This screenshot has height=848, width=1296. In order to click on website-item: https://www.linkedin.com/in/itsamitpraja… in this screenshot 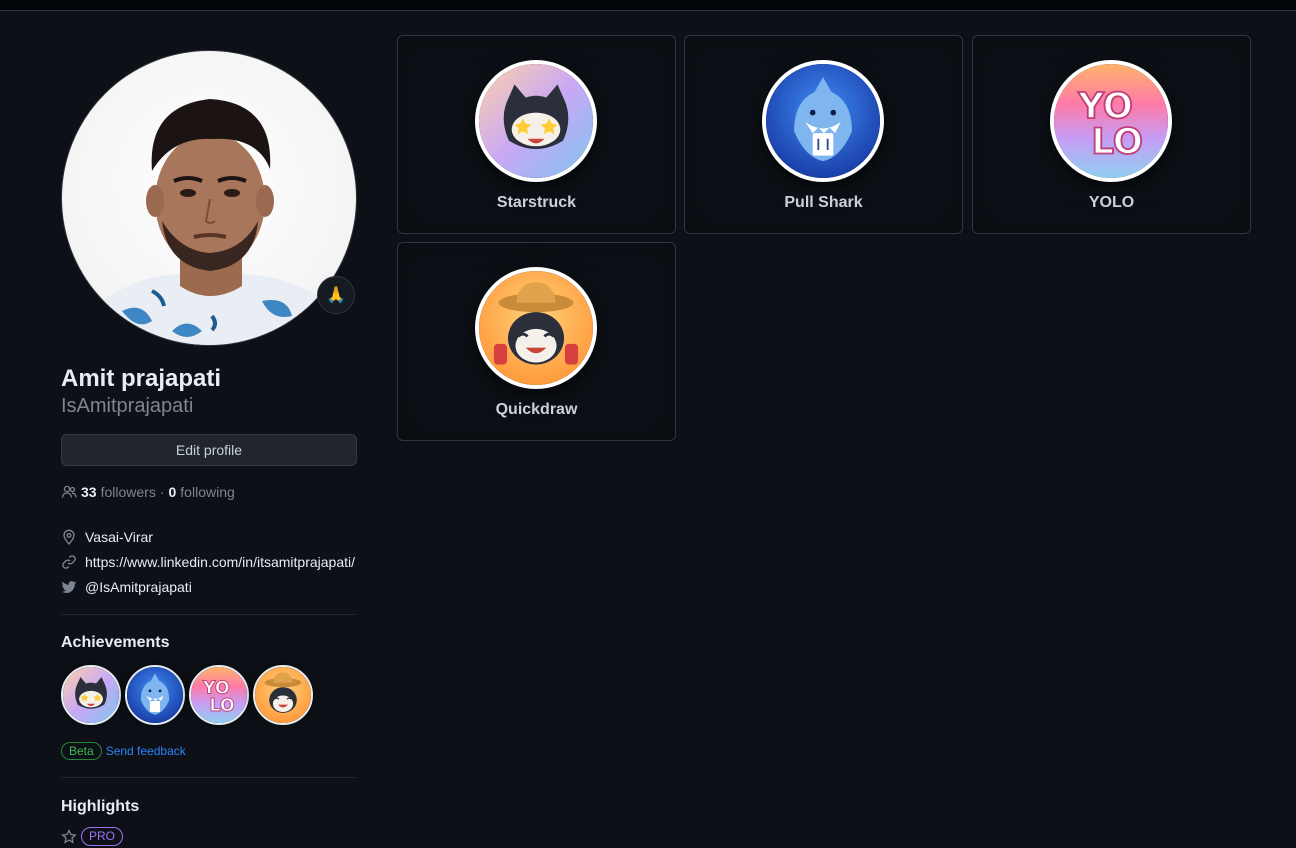, I will do `click(209, 561)`.